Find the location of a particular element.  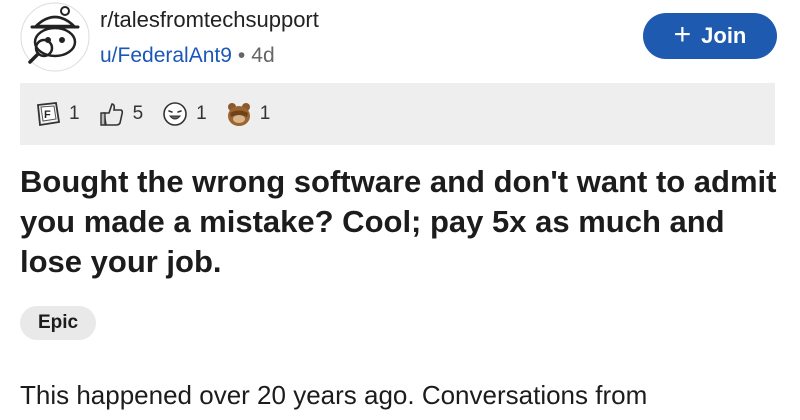

awards-bar: F 1 5 1 1 is located at coordinates (397, 114).